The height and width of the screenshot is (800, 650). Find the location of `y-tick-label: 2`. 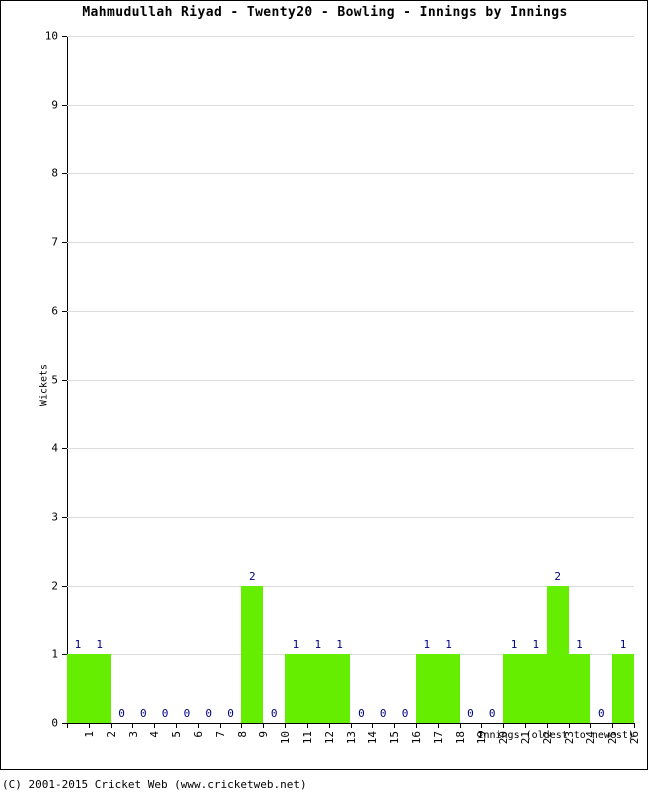

y-tick-label: 2 is located at coordinates (54, 586).